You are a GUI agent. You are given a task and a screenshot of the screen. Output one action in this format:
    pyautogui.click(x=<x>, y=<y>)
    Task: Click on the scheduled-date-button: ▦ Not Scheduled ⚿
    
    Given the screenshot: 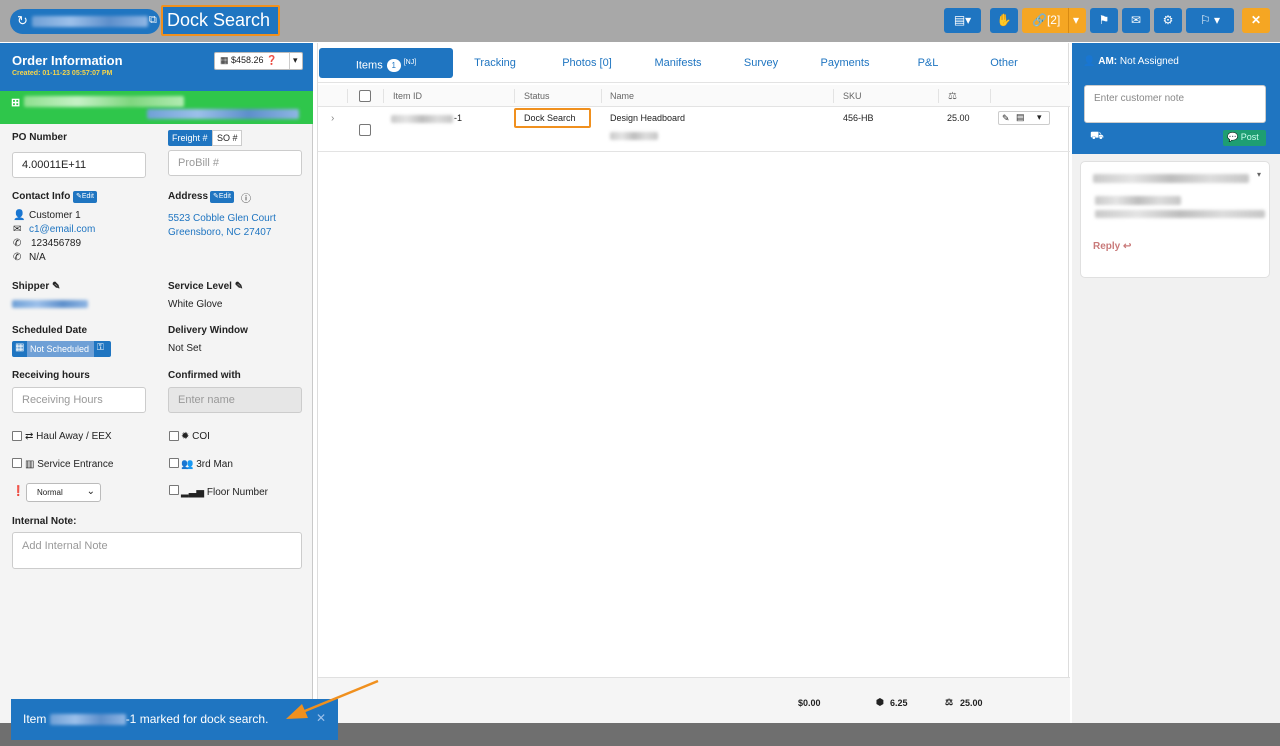 What is the action you would take?
    pyautogui.click(x=61, y=349)
    